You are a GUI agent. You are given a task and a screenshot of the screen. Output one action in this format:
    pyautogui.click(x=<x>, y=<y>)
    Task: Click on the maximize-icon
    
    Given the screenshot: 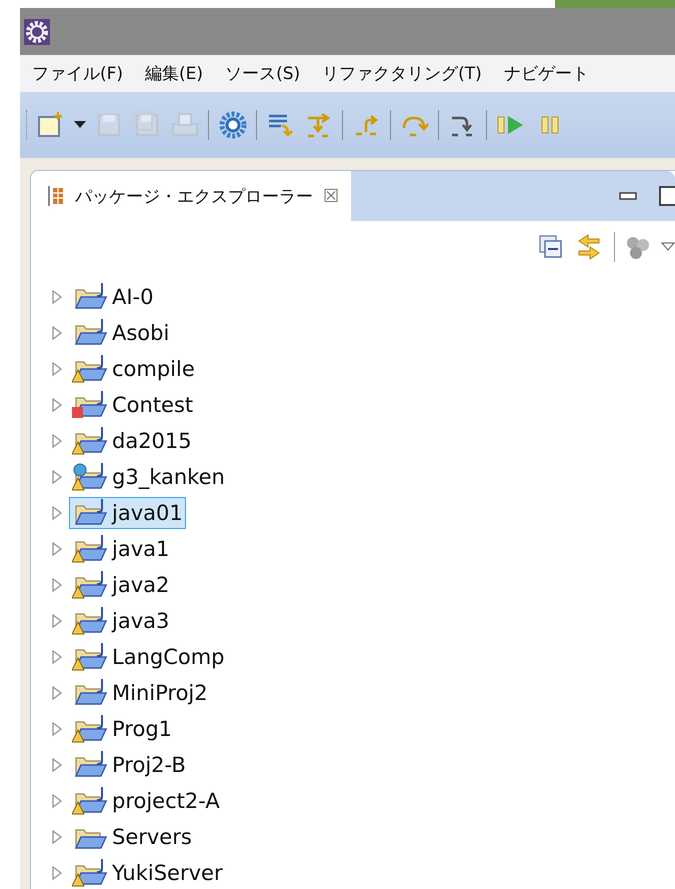 What is the action you would take?
    pyautogui.click(x=667, y=196)
    